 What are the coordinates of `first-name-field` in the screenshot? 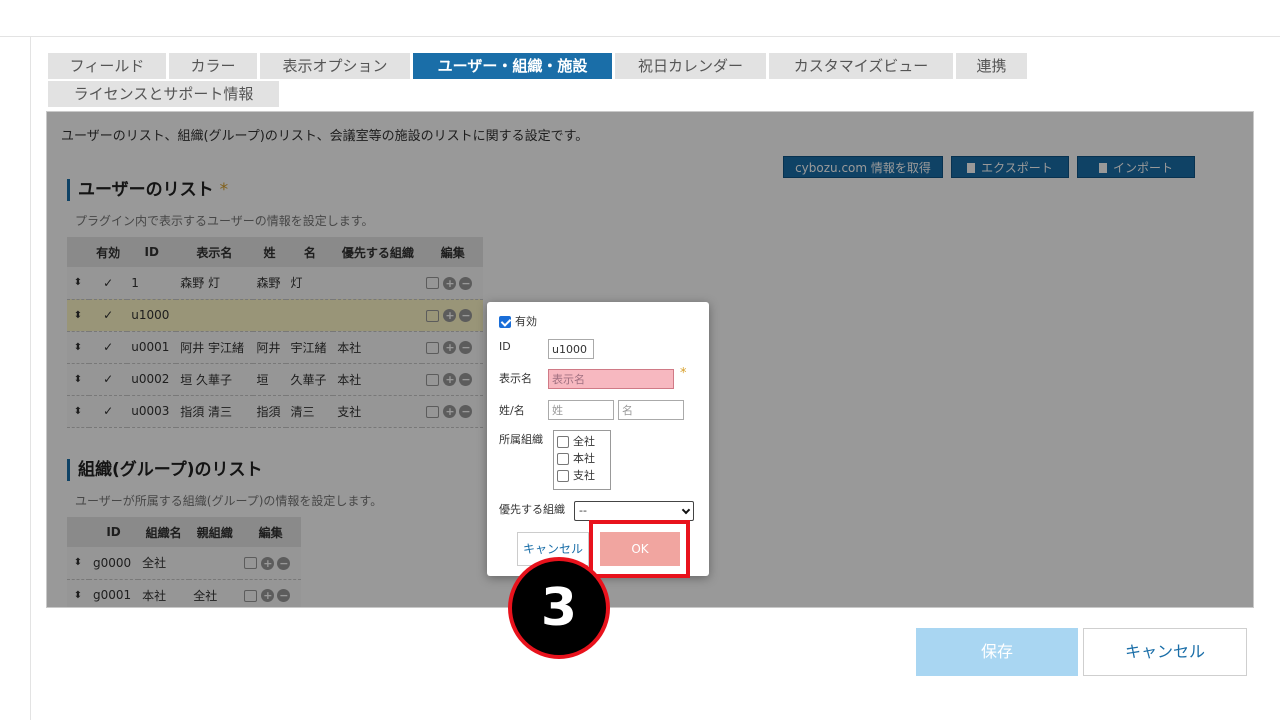 It's located at (651, 410).